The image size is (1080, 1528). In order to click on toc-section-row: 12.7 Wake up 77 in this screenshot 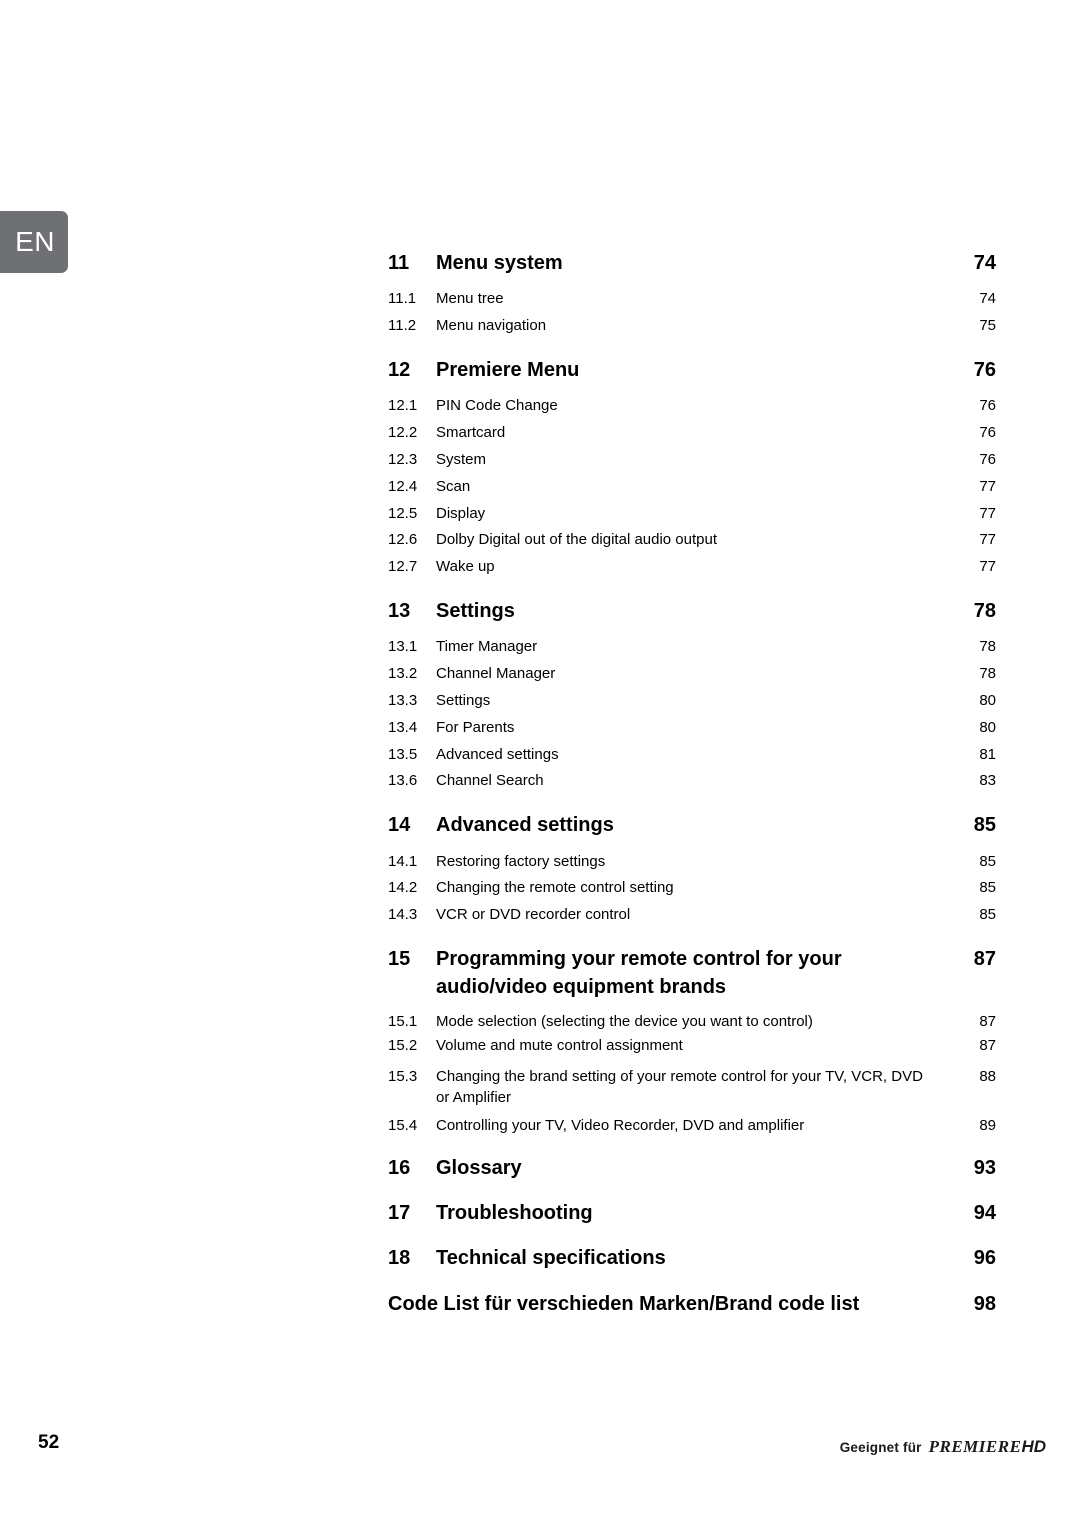, I will do `click(692, 567)`.